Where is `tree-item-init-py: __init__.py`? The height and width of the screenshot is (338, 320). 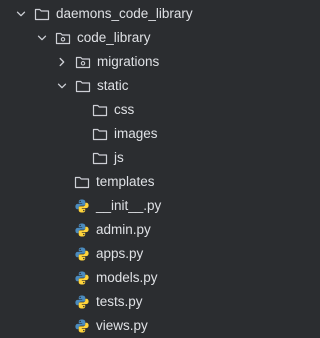
tree-item-init-py: __init__.py is located at coordinates (160, 206).